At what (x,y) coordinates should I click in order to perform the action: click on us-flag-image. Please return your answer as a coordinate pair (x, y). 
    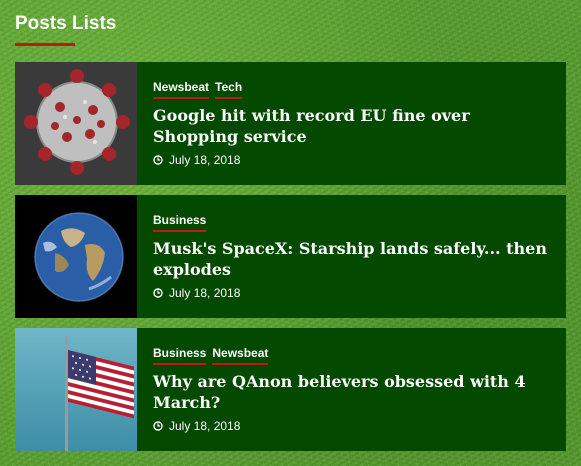
    Looking at the image, I should click on (76, 389).